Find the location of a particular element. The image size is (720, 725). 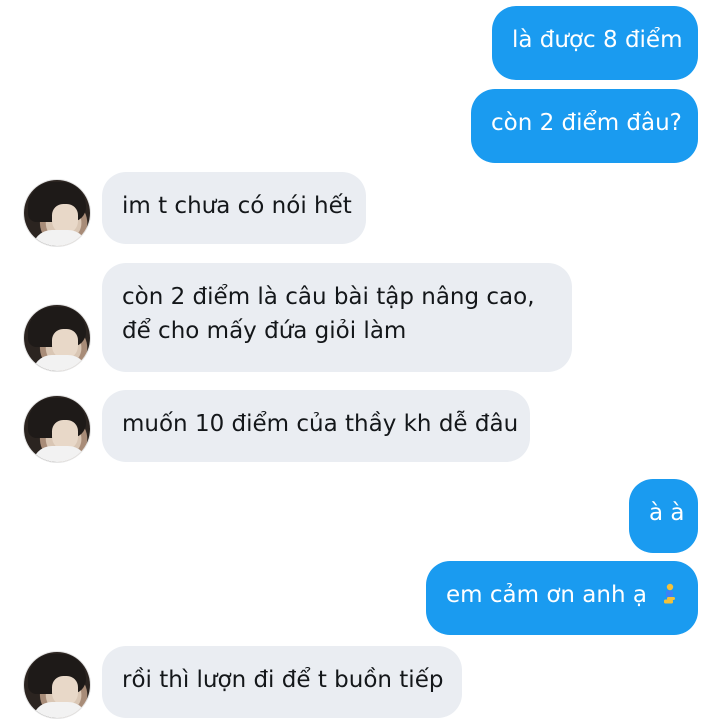

message-text: à à is located at coordinates (667, 513).